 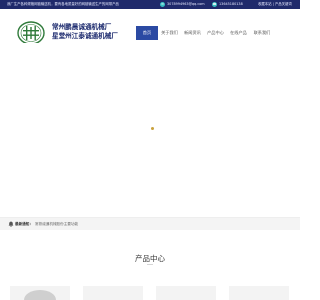 I want to click on email-icon: ✉, so click(x=162, y=4).